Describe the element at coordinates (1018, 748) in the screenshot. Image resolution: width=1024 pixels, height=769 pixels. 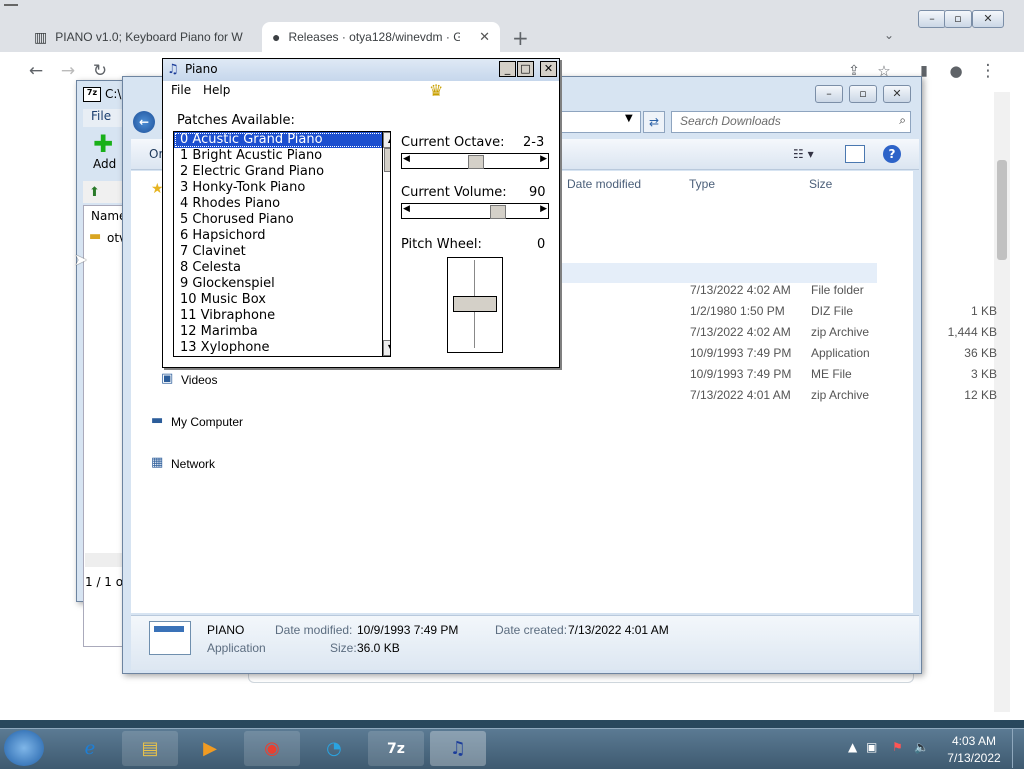
I see `show-desktop-button` at that location.